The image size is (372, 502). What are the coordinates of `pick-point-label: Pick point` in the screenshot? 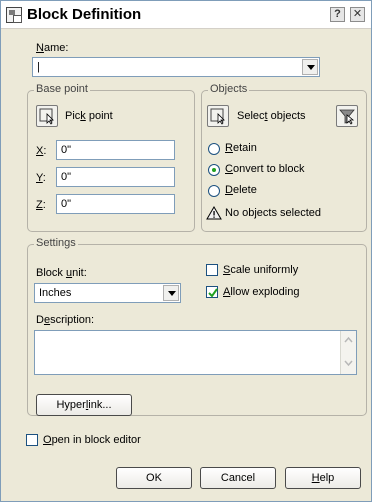 It's located at (89, 116).